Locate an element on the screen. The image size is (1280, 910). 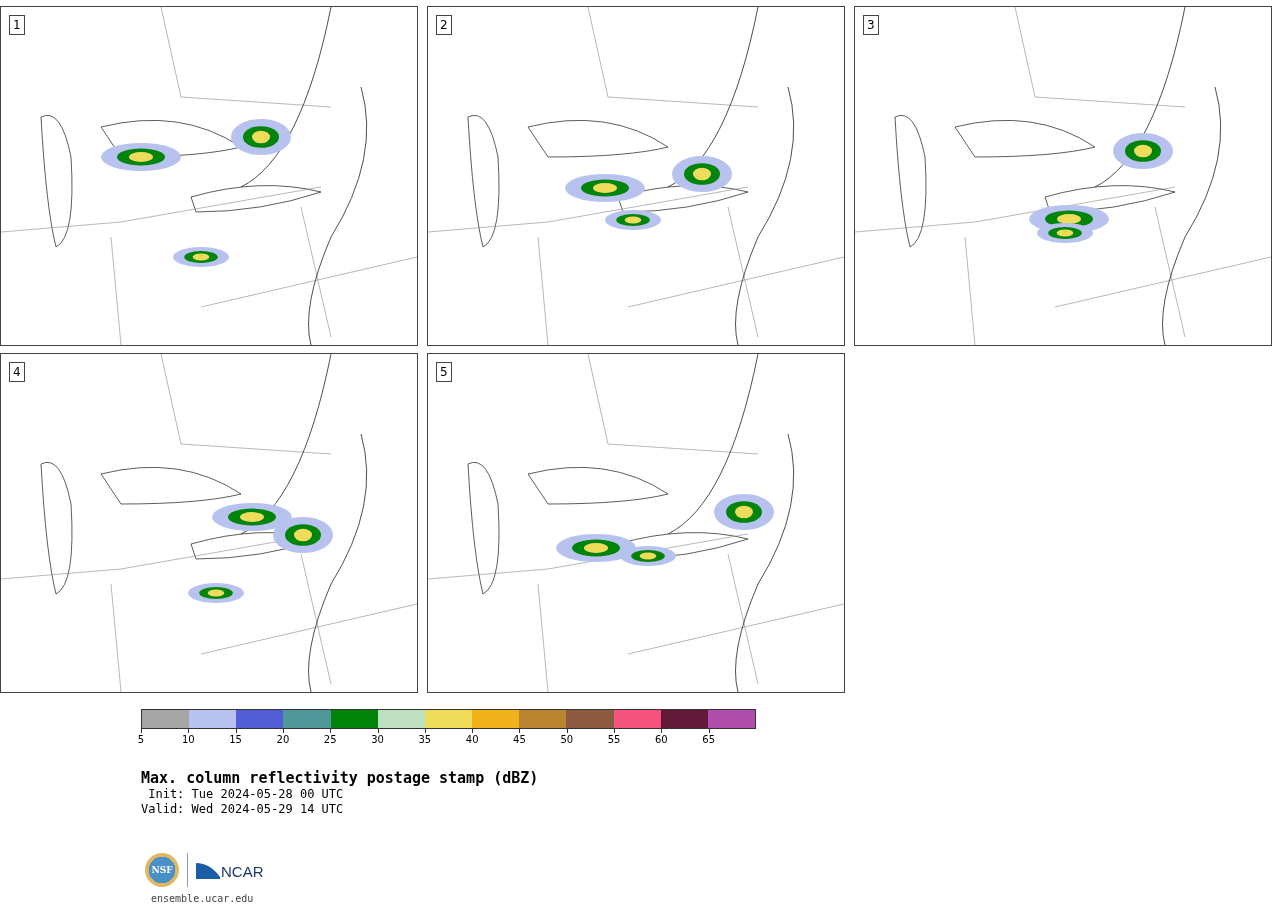
tick-label: 25 is located at coordinates (330, 739).